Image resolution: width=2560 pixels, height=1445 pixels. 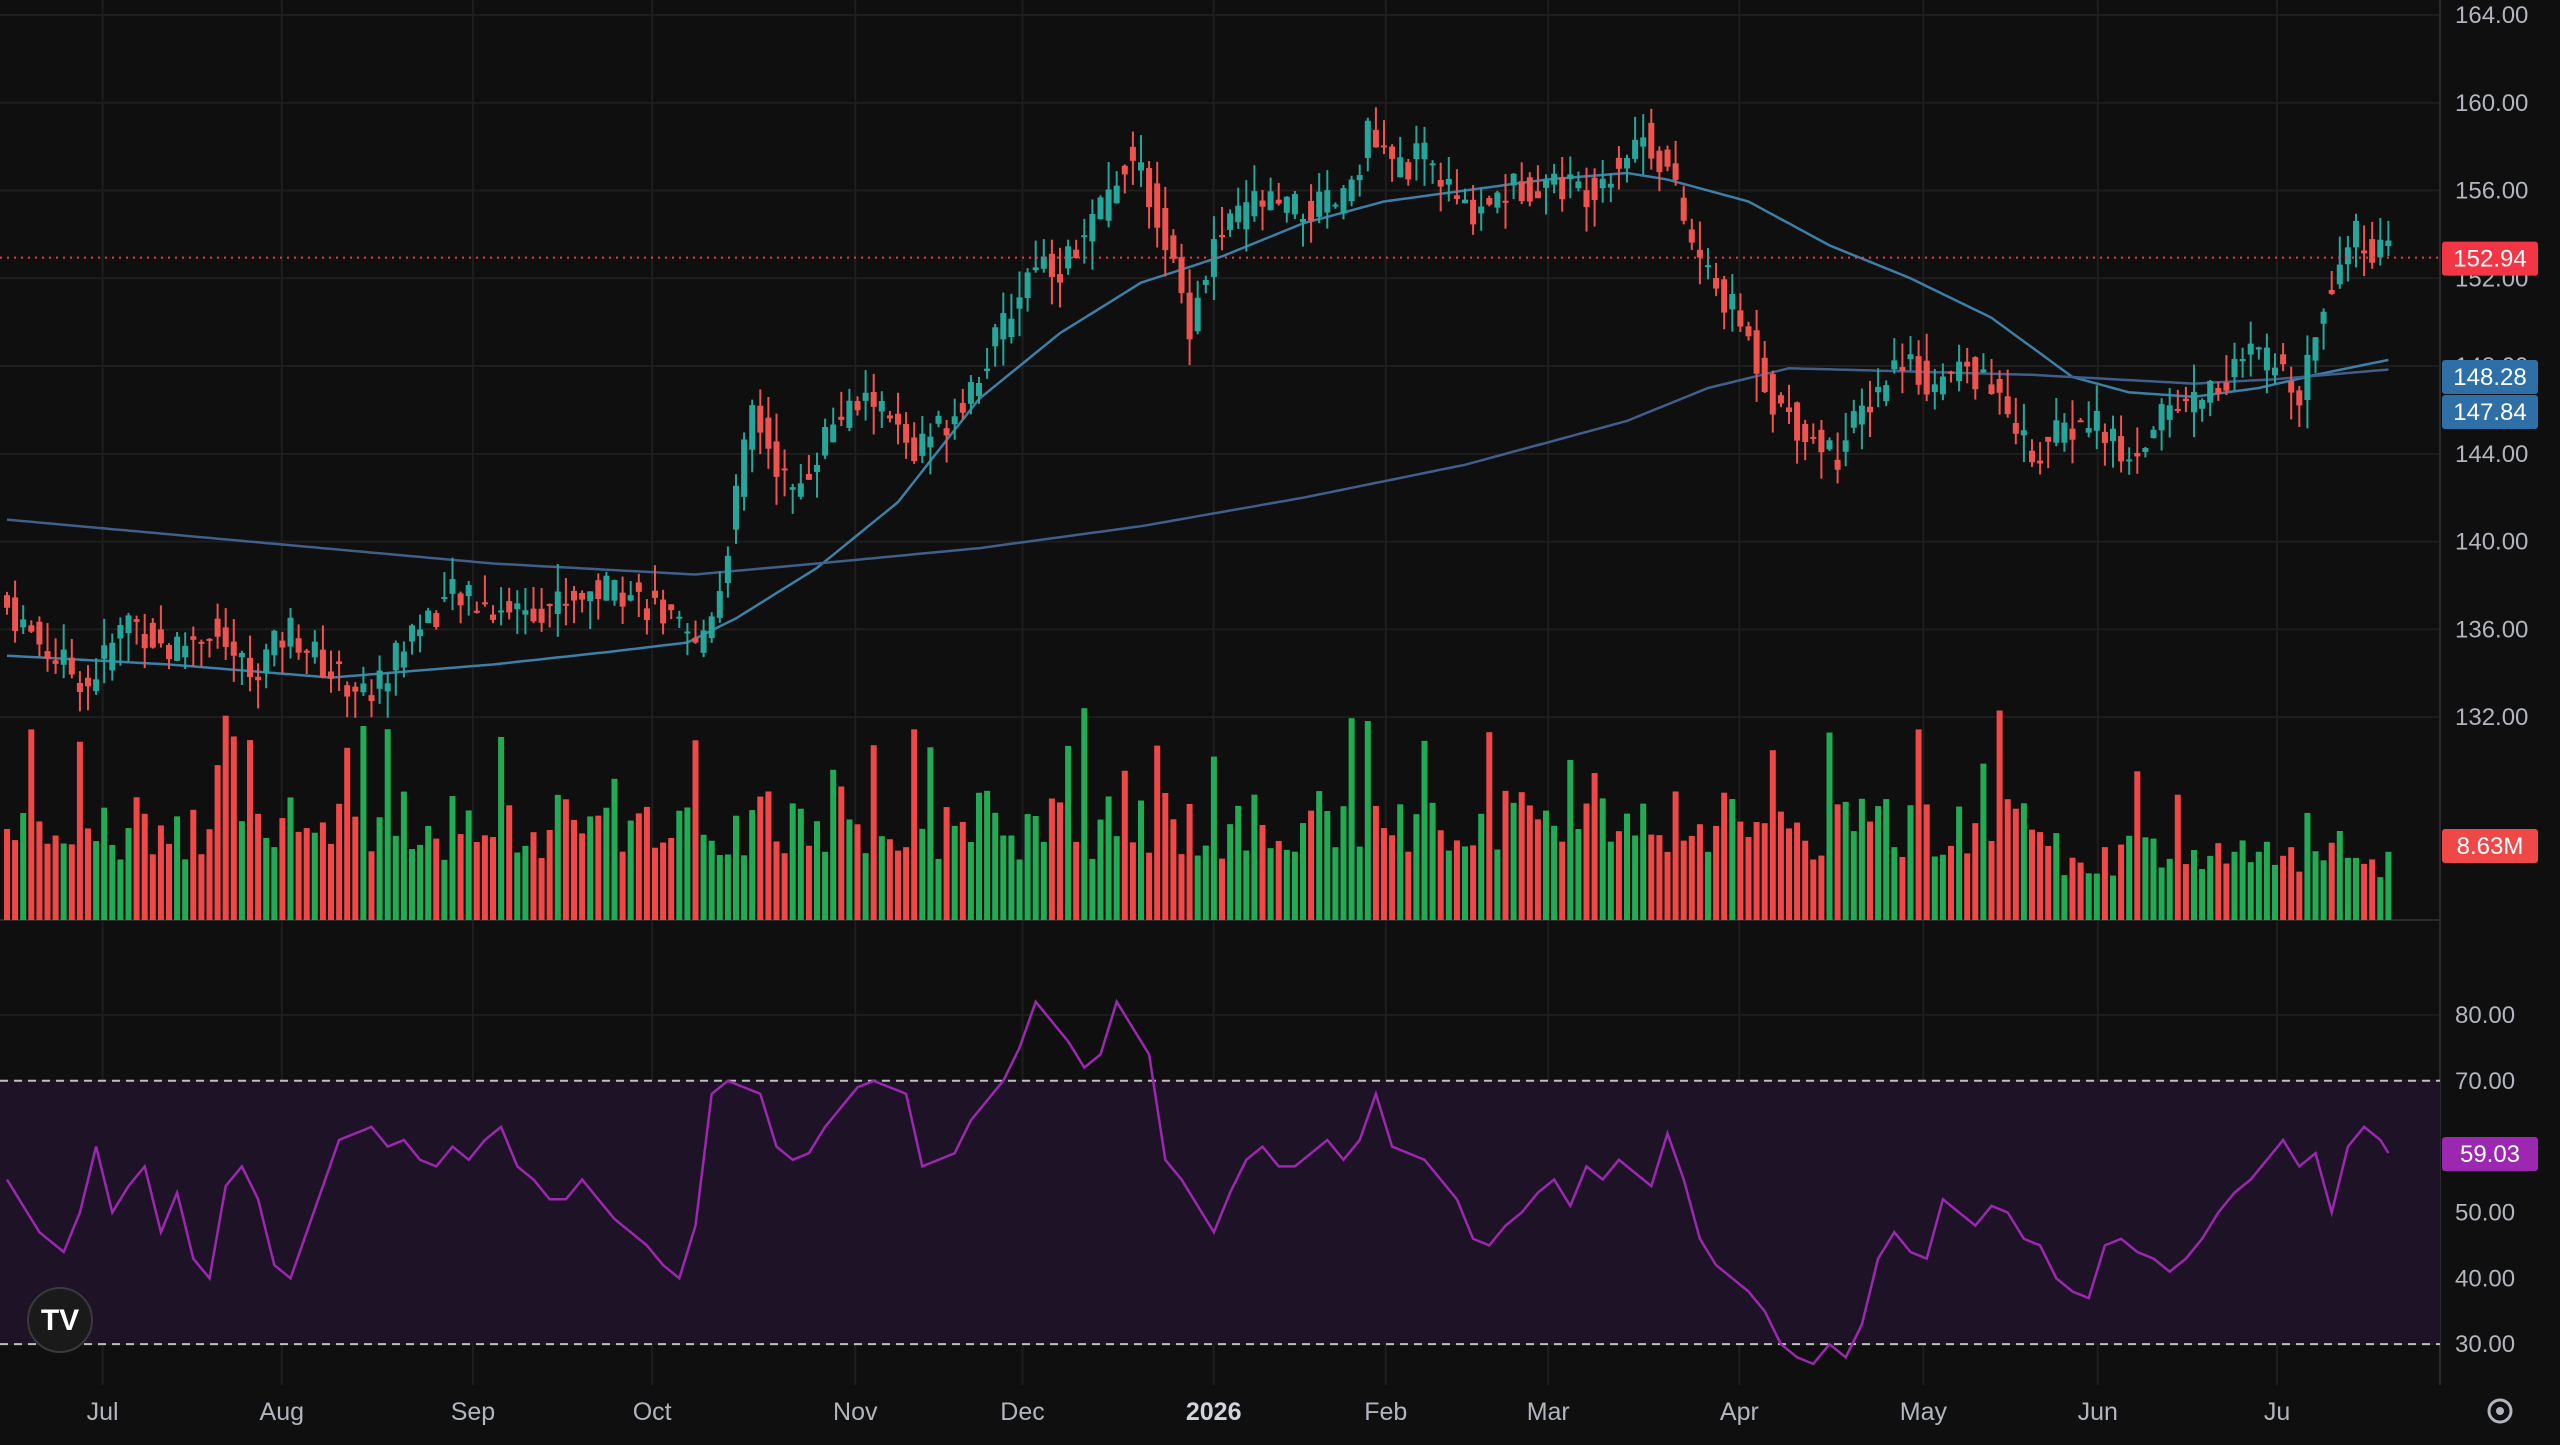 I want to click on time-tick-label: Oct, so click(x=652, y=1412).